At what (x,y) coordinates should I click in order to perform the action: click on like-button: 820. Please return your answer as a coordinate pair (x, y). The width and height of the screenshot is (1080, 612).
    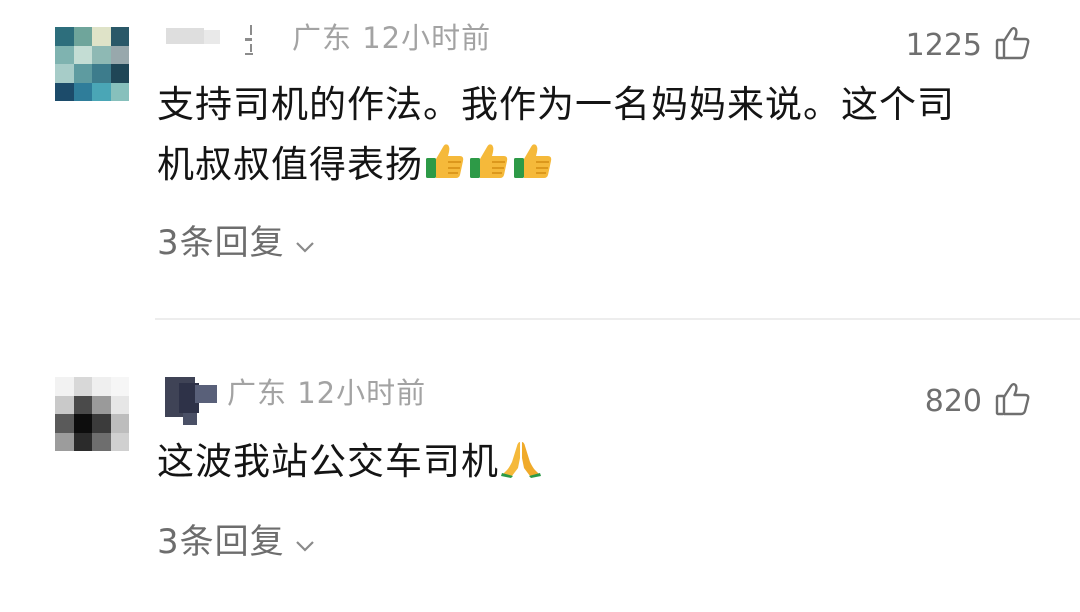
    Looking at the image, I should click on (978, 402).